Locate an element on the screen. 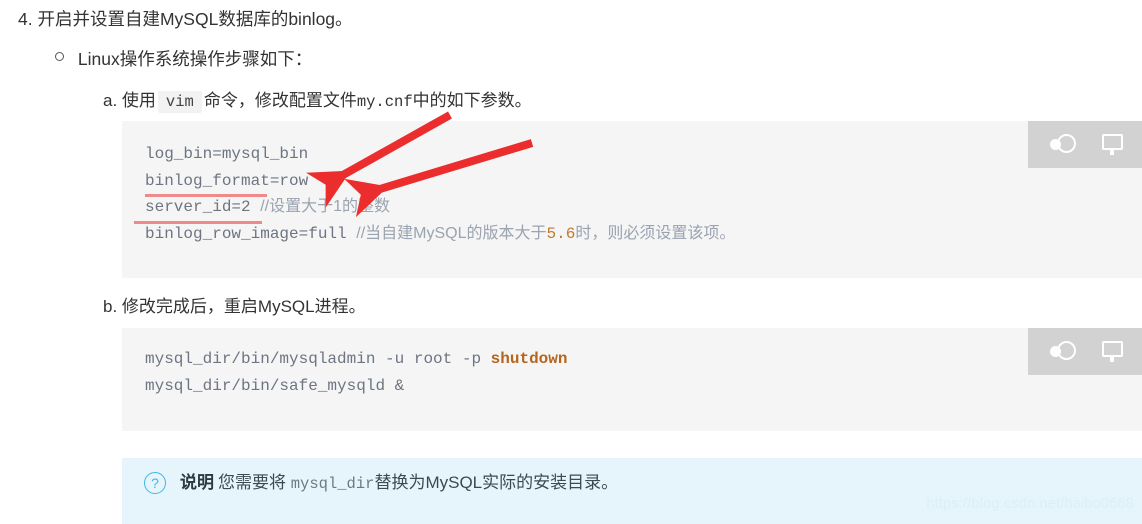  code-text: mysql_dir/bin/mysqladmin -u root -p is located at coordinates (318, 359).